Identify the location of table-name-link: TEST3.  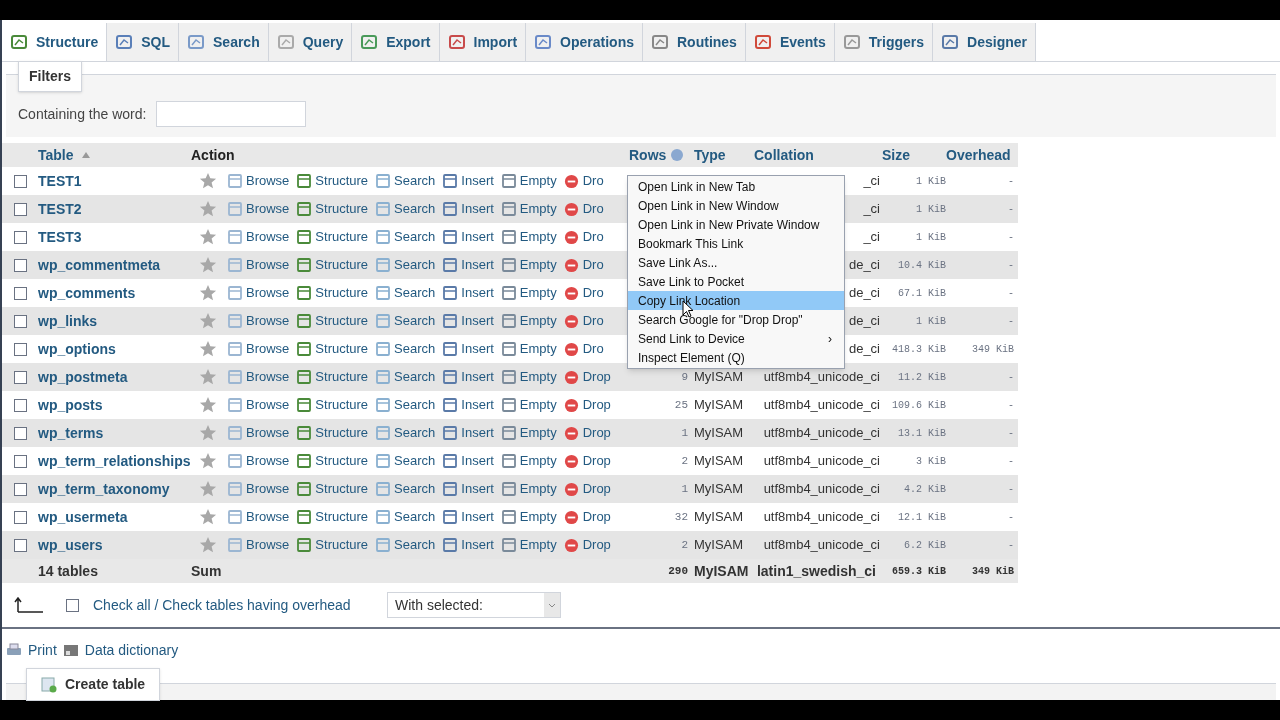
(114, 237).